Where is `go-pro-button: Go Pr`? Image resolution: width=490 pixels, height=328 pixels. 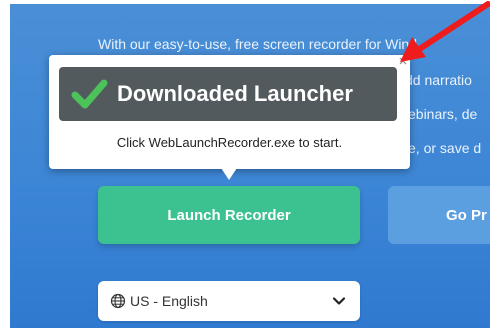
go-pro-button: Go Pr is located at coordinates (439, 215).